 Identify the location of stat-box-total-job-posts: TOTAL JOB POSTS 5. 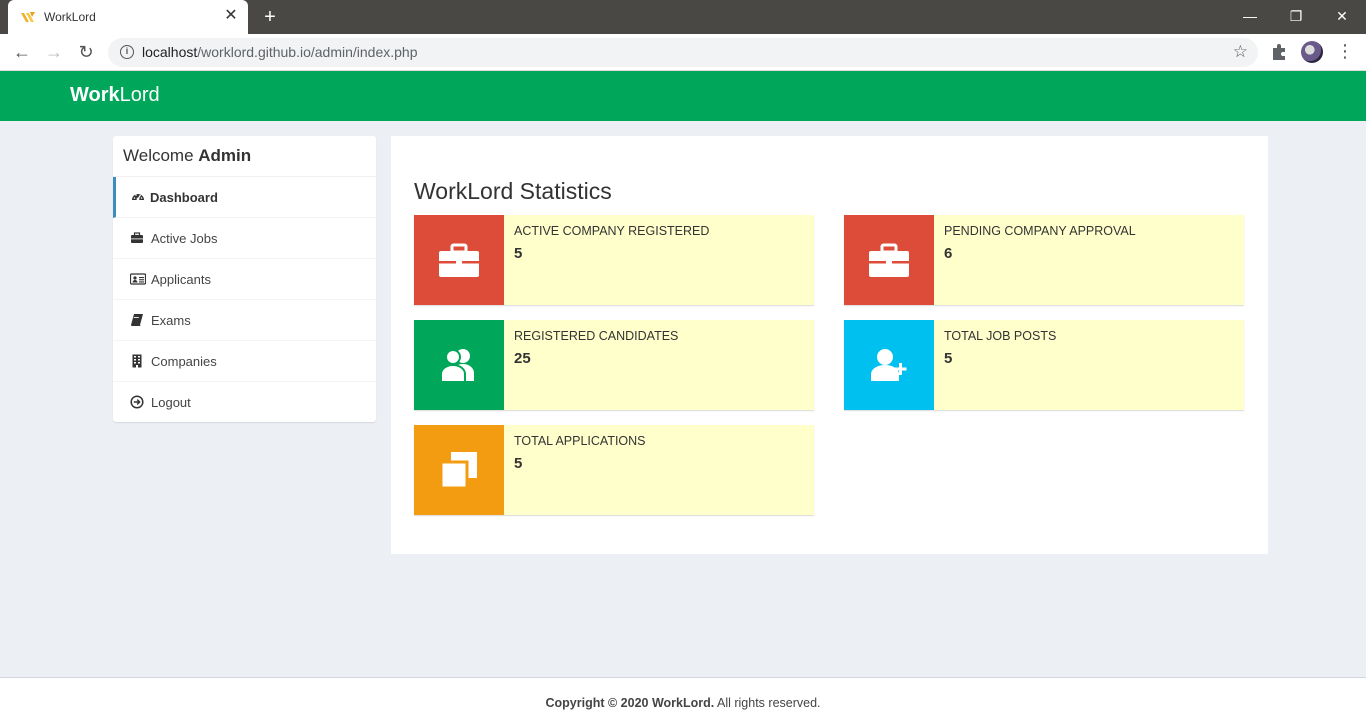
(1044, 365).